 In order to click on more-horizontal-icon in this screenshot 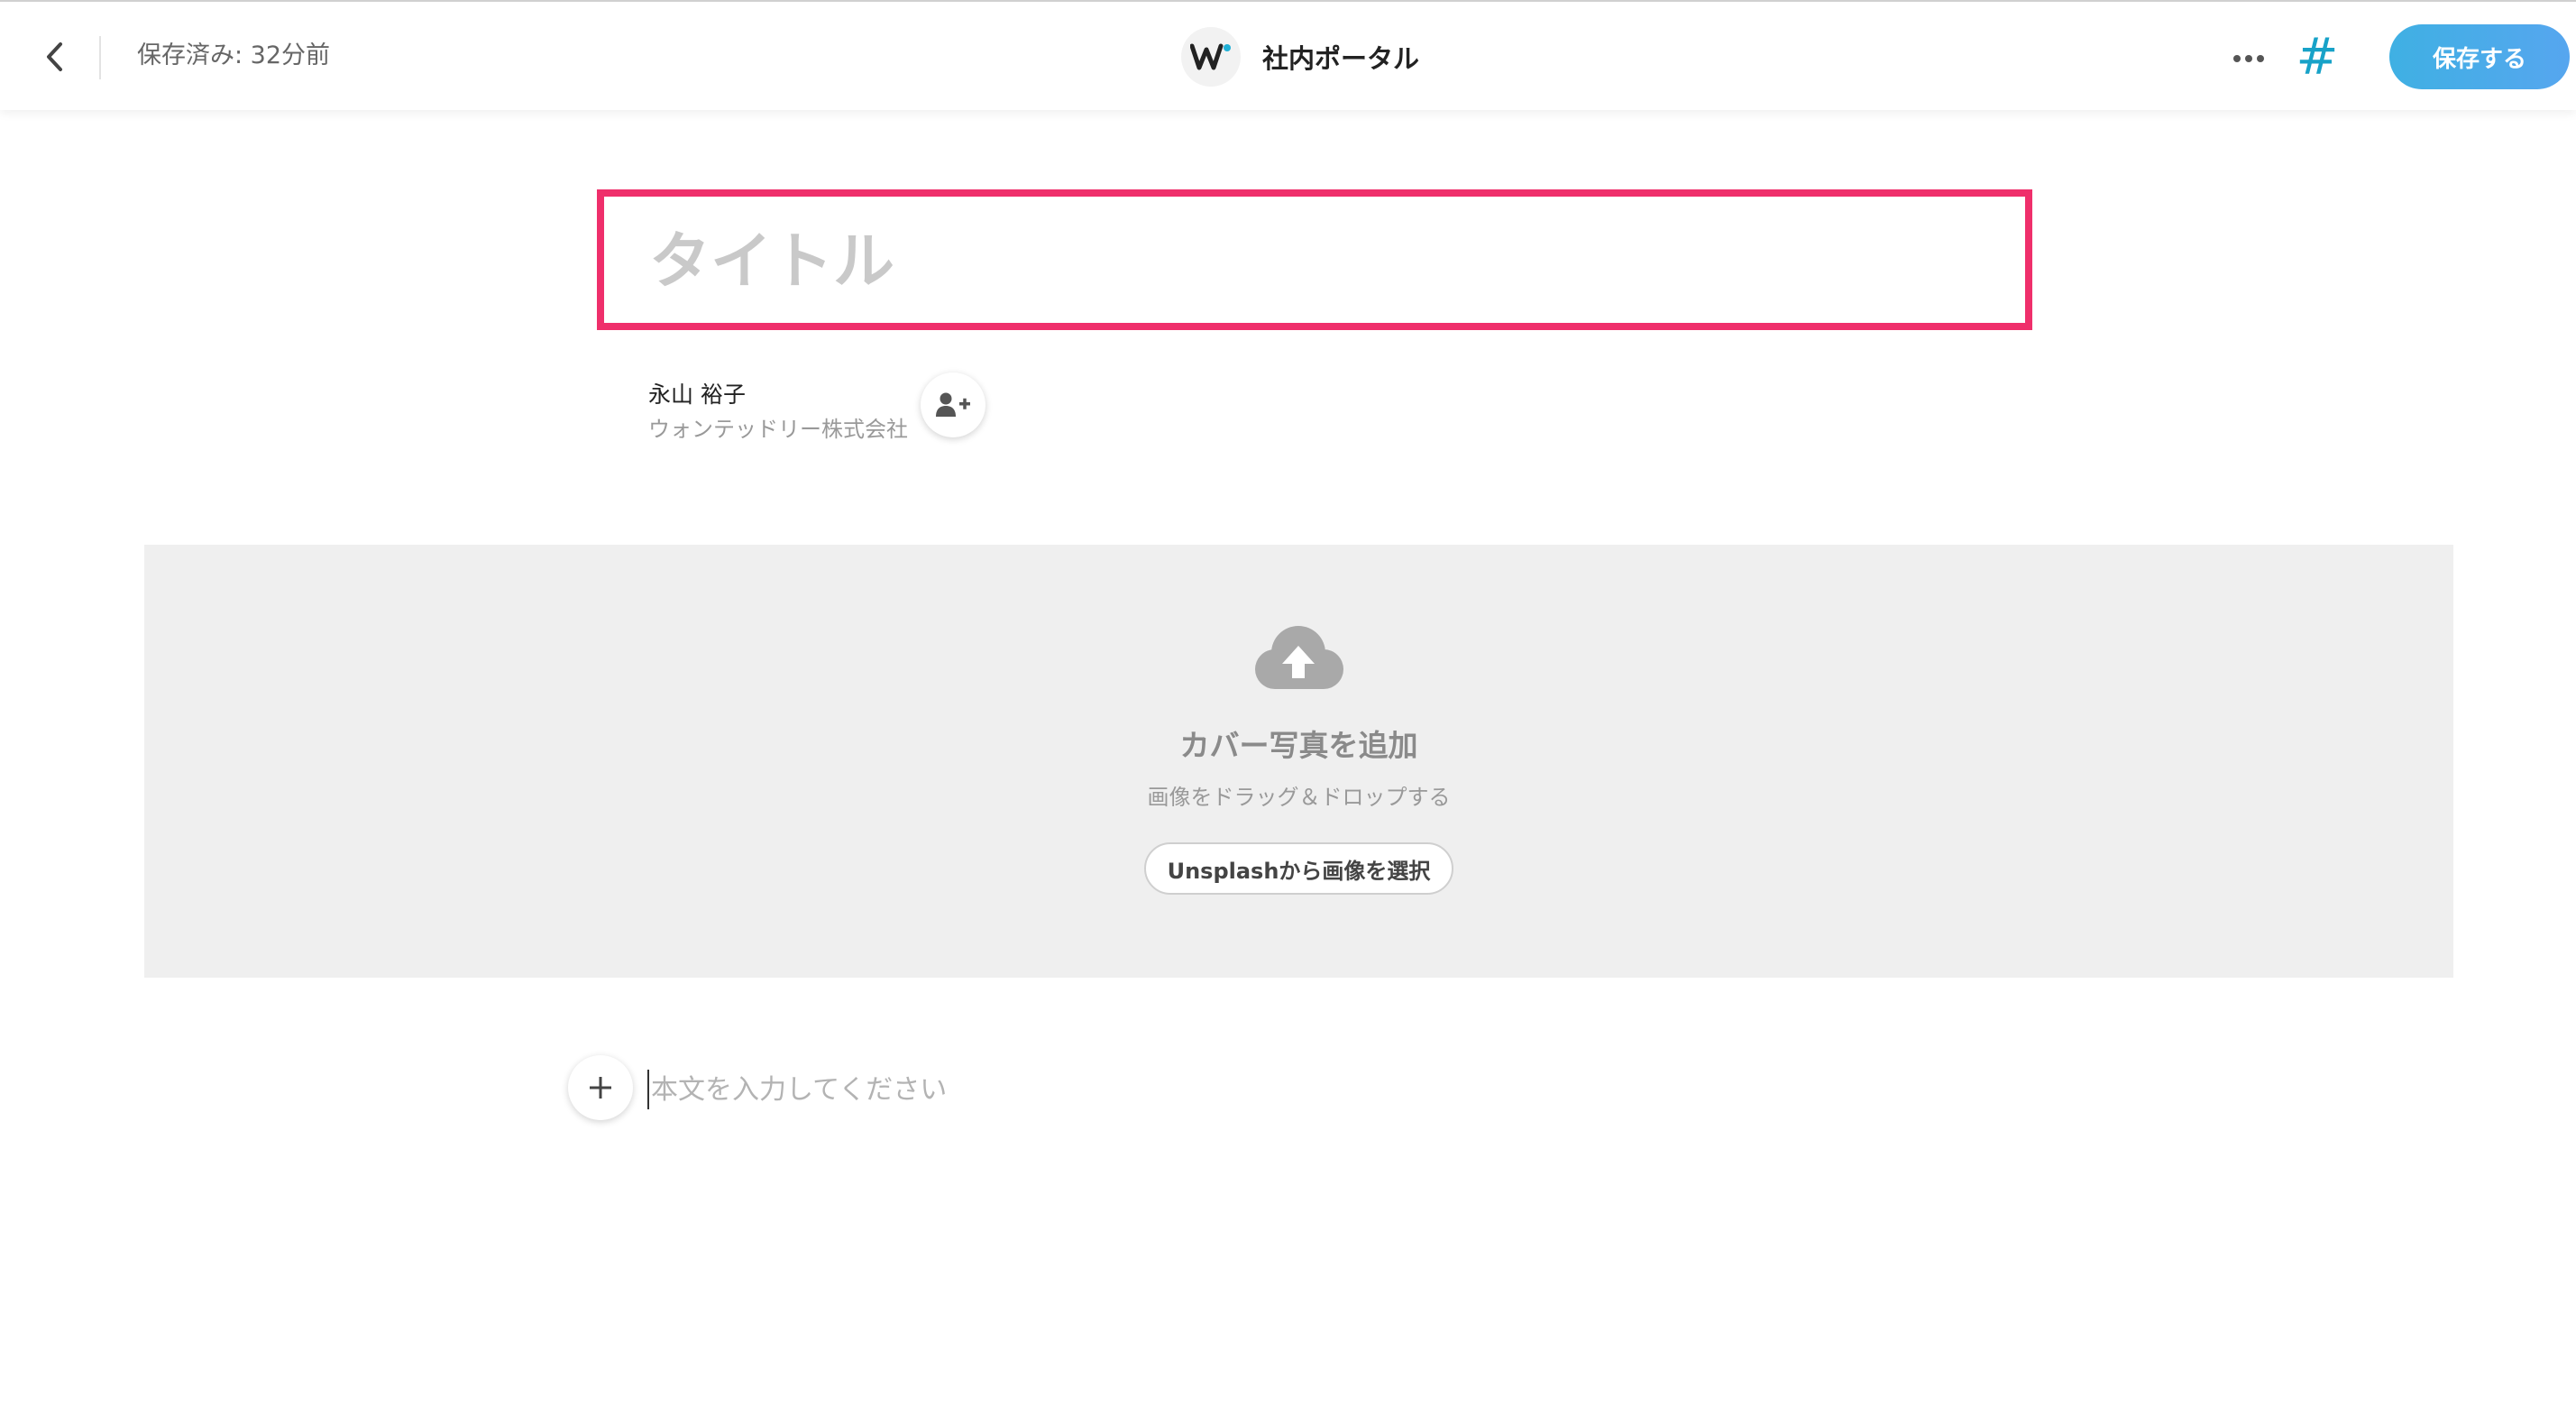, I will do `click(2248, 58)`.